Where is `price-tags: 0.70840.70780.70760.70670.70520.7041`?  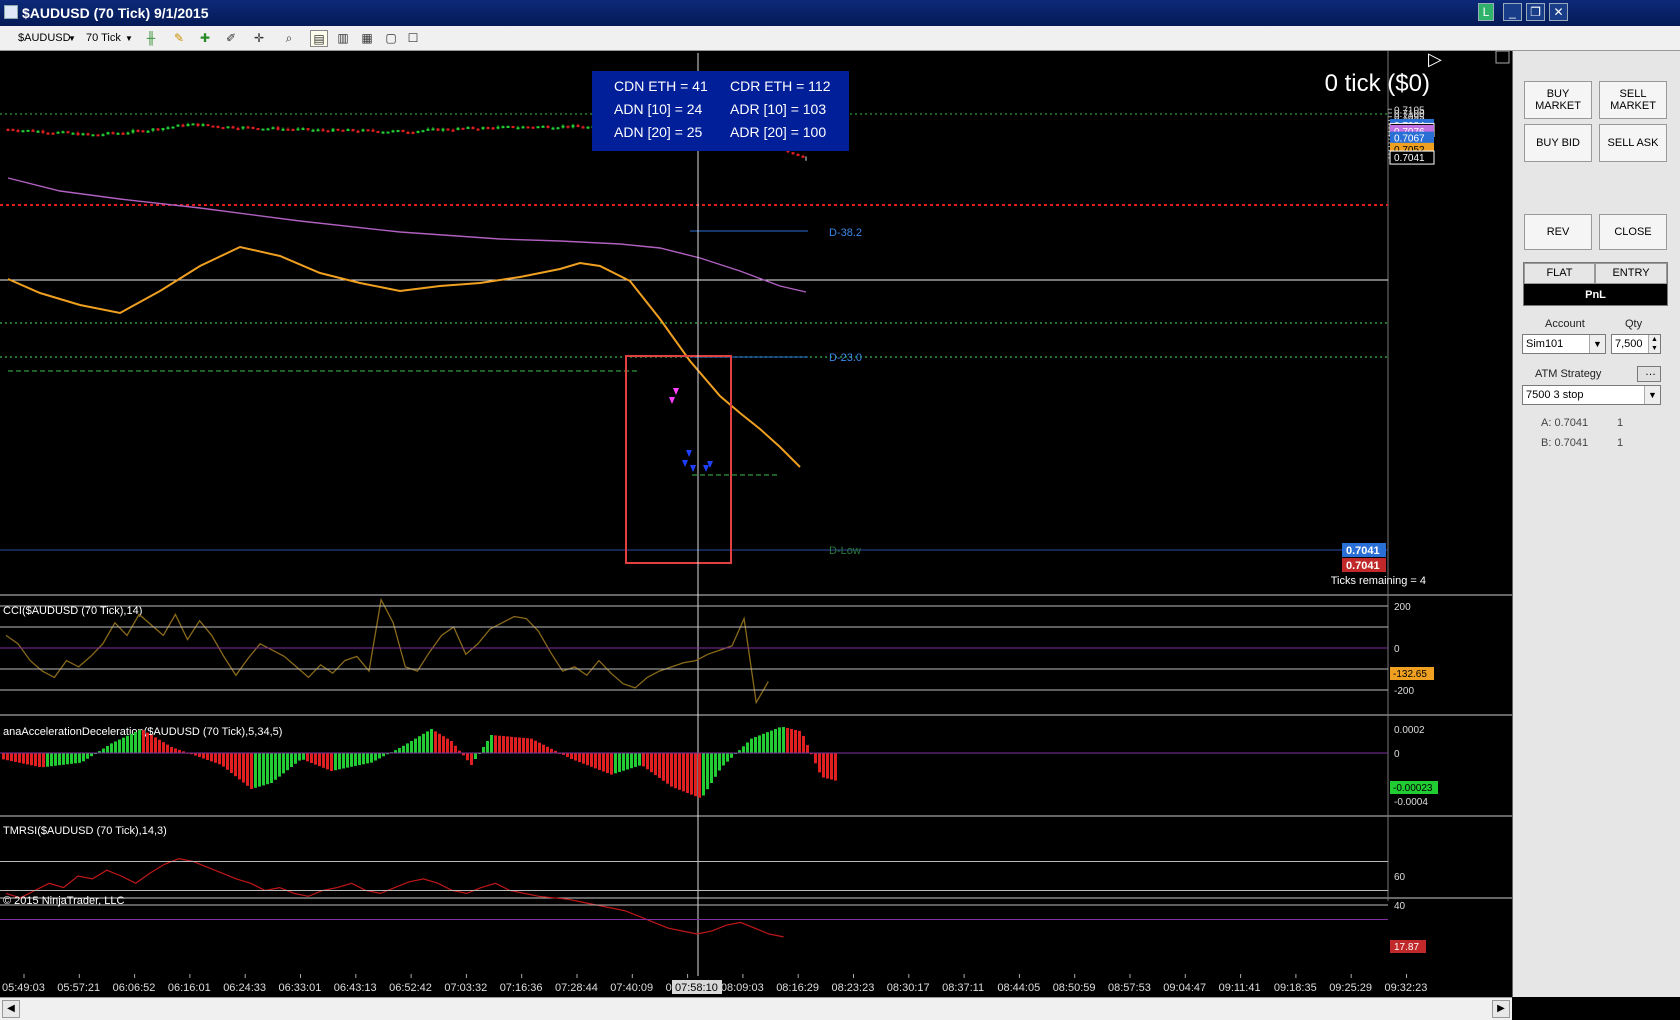
price-tags: 0.70840.70780.70760.70670.70520.7041 is located at coordinates (1412, 141).